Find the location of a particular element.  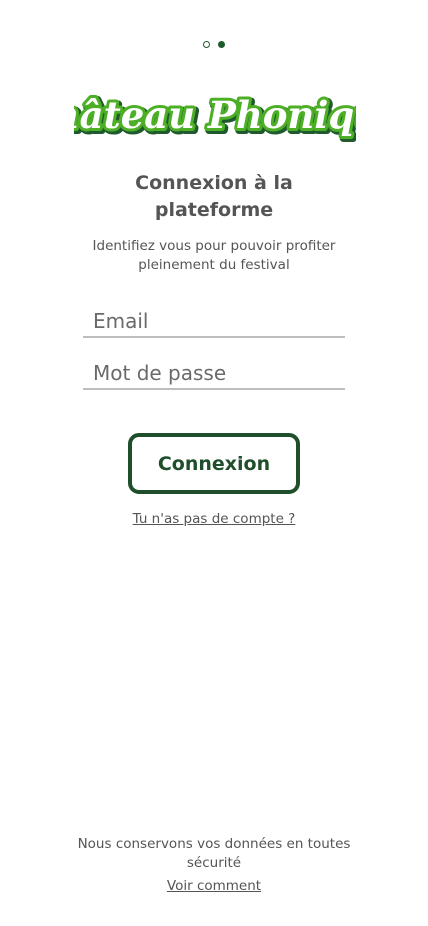

page-indicator is located at coordinates (214, 44).